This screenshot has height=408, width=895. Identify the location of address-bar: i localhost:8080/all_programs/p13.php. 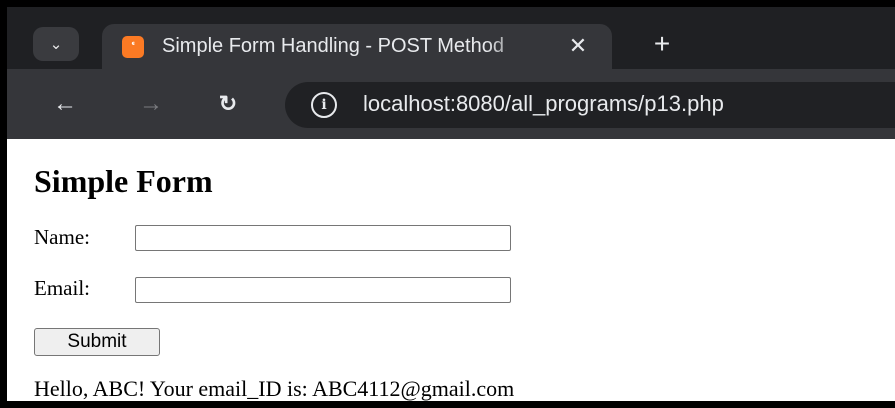
(590, 105).